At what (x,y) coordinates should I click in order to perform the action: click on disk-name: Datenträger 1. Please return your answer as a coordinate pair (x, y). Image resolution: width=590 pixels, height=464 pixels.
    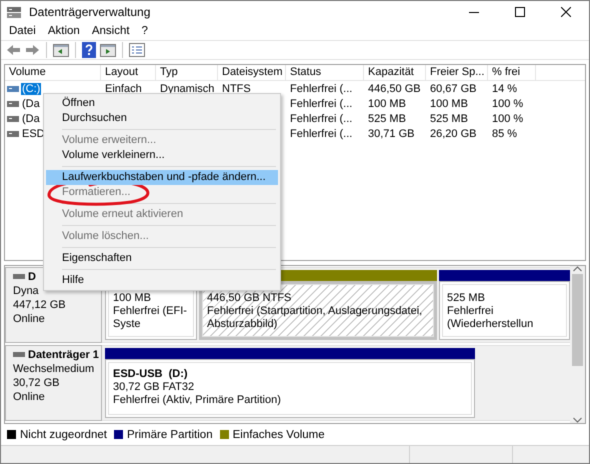
    Looking at the image, I should click on (63, 355).